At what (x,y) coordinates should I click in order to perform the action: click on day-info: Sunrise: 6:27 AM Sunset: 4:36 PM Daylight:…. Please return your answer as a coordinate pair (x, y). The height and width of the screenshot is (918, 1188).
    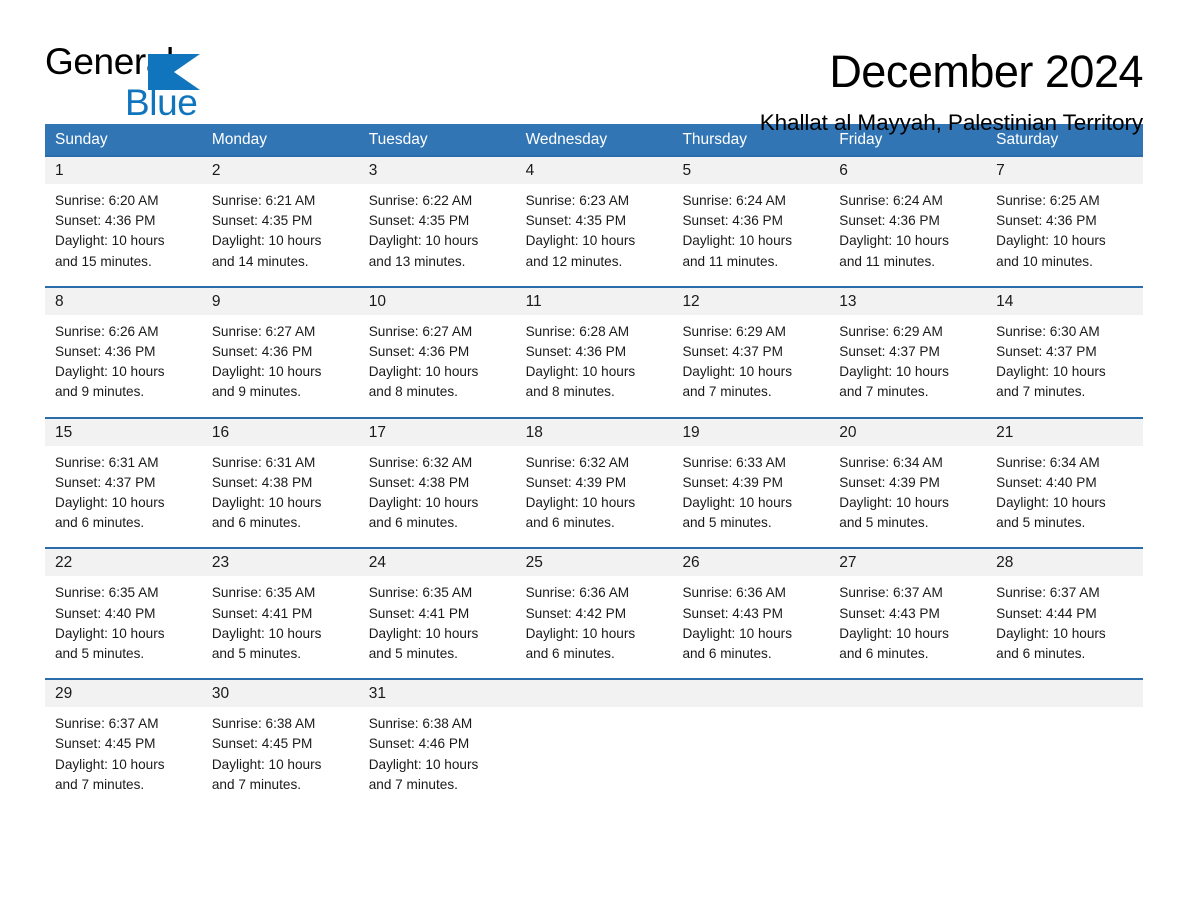
    Looking at the image, I should click on (280, 366).